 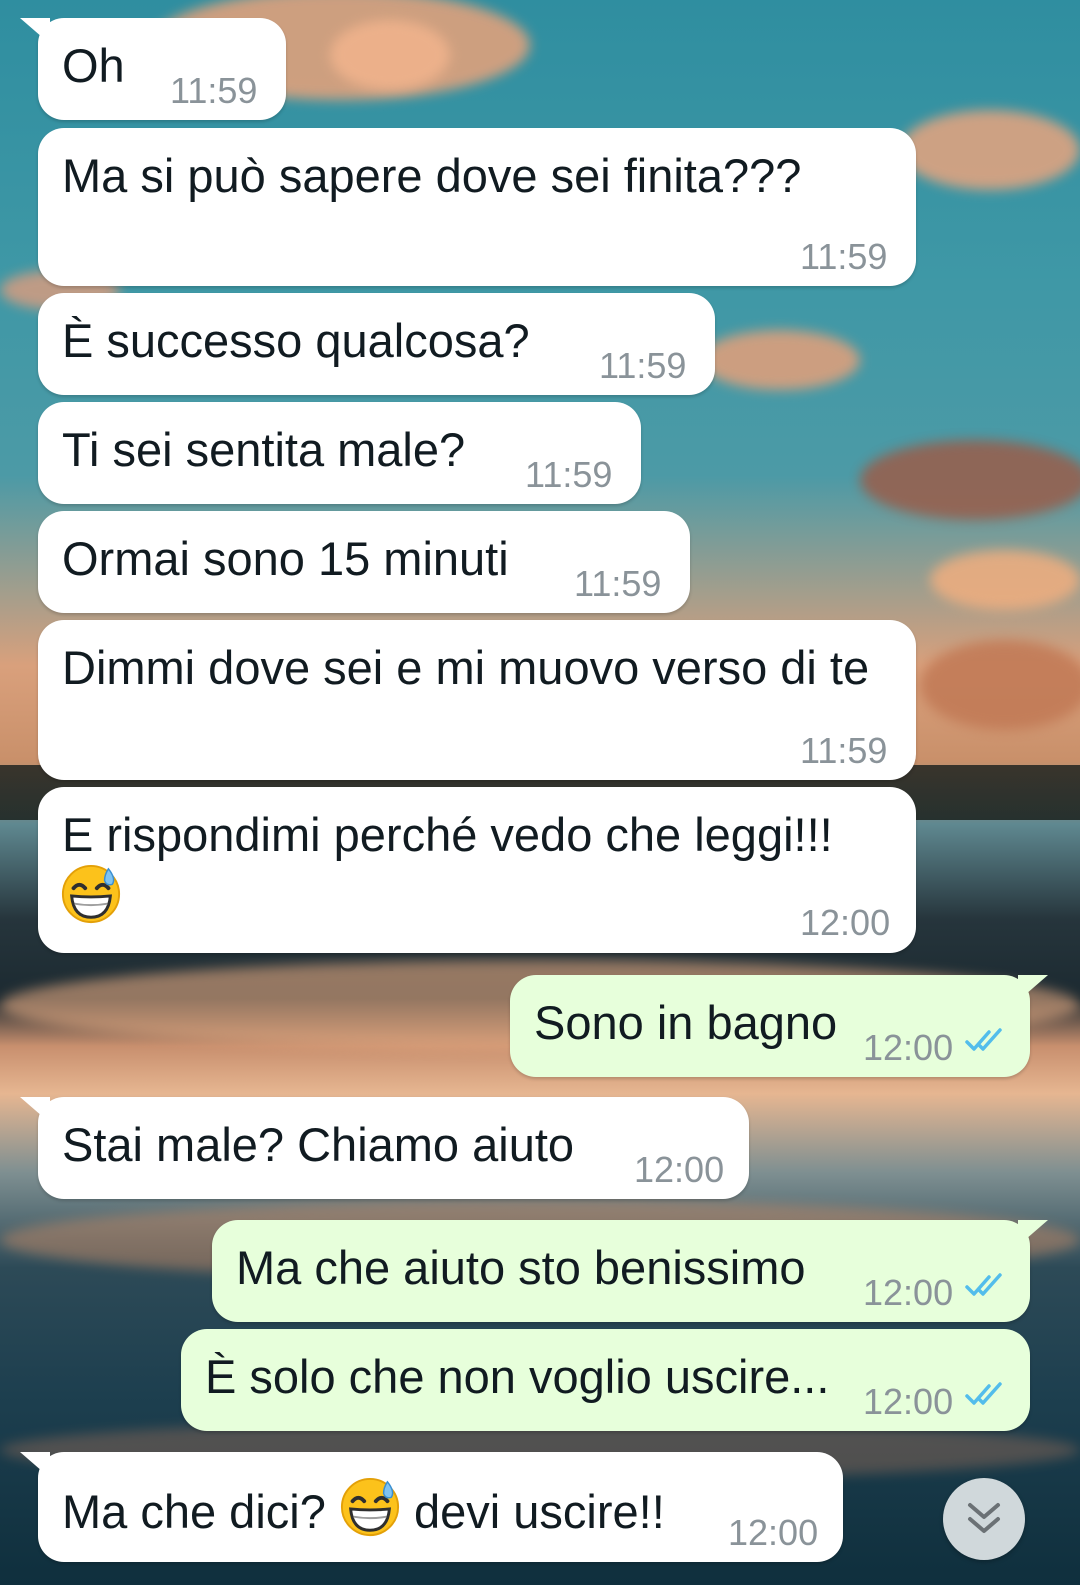 I want to click on message-bubble-incoming: Stai male? Chiamo aiuto 12:00, so click(x=384, y=1148).